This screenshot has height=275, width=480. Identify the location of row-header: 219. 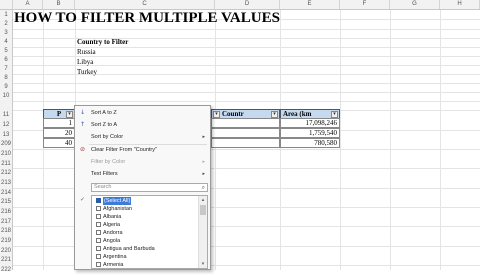
(6, 241).